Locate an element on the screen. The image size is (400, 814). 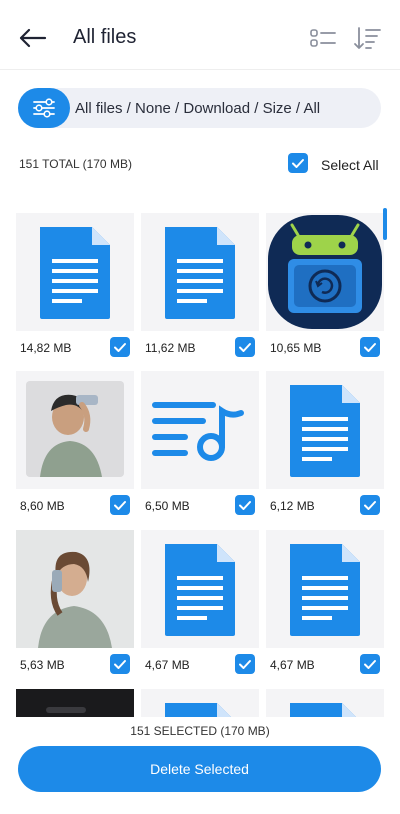
total-count: 151 TOTAL (170 MB) is located at coordinates (75, 164).